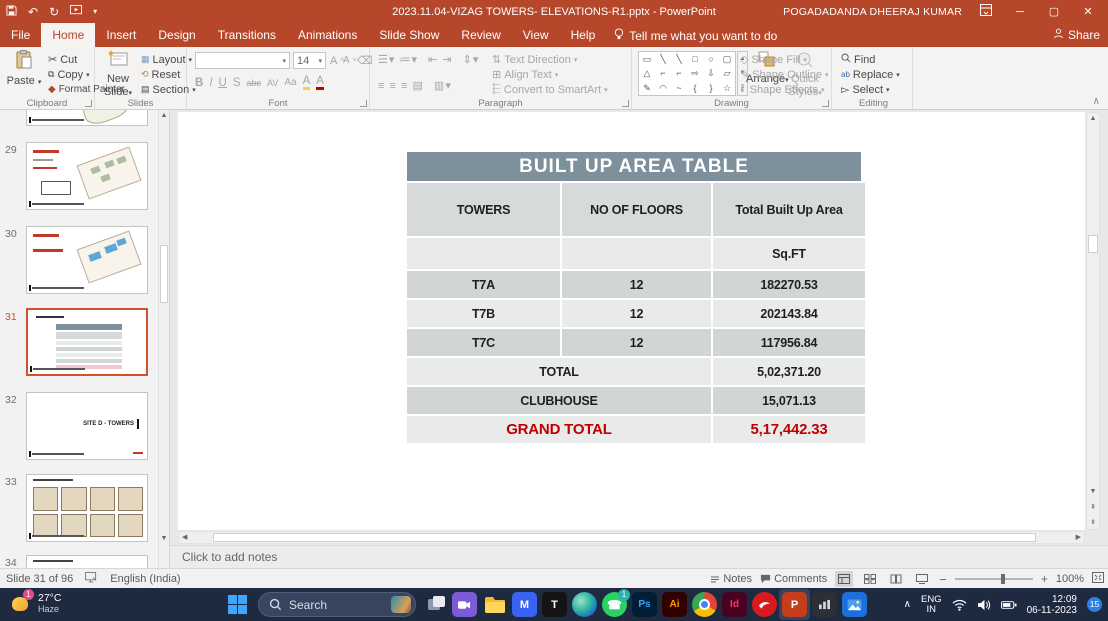  Describe the element at coordinates (1093, 491) in the screenshot. I see `v-scroll-down-icon: ▼` at that location.